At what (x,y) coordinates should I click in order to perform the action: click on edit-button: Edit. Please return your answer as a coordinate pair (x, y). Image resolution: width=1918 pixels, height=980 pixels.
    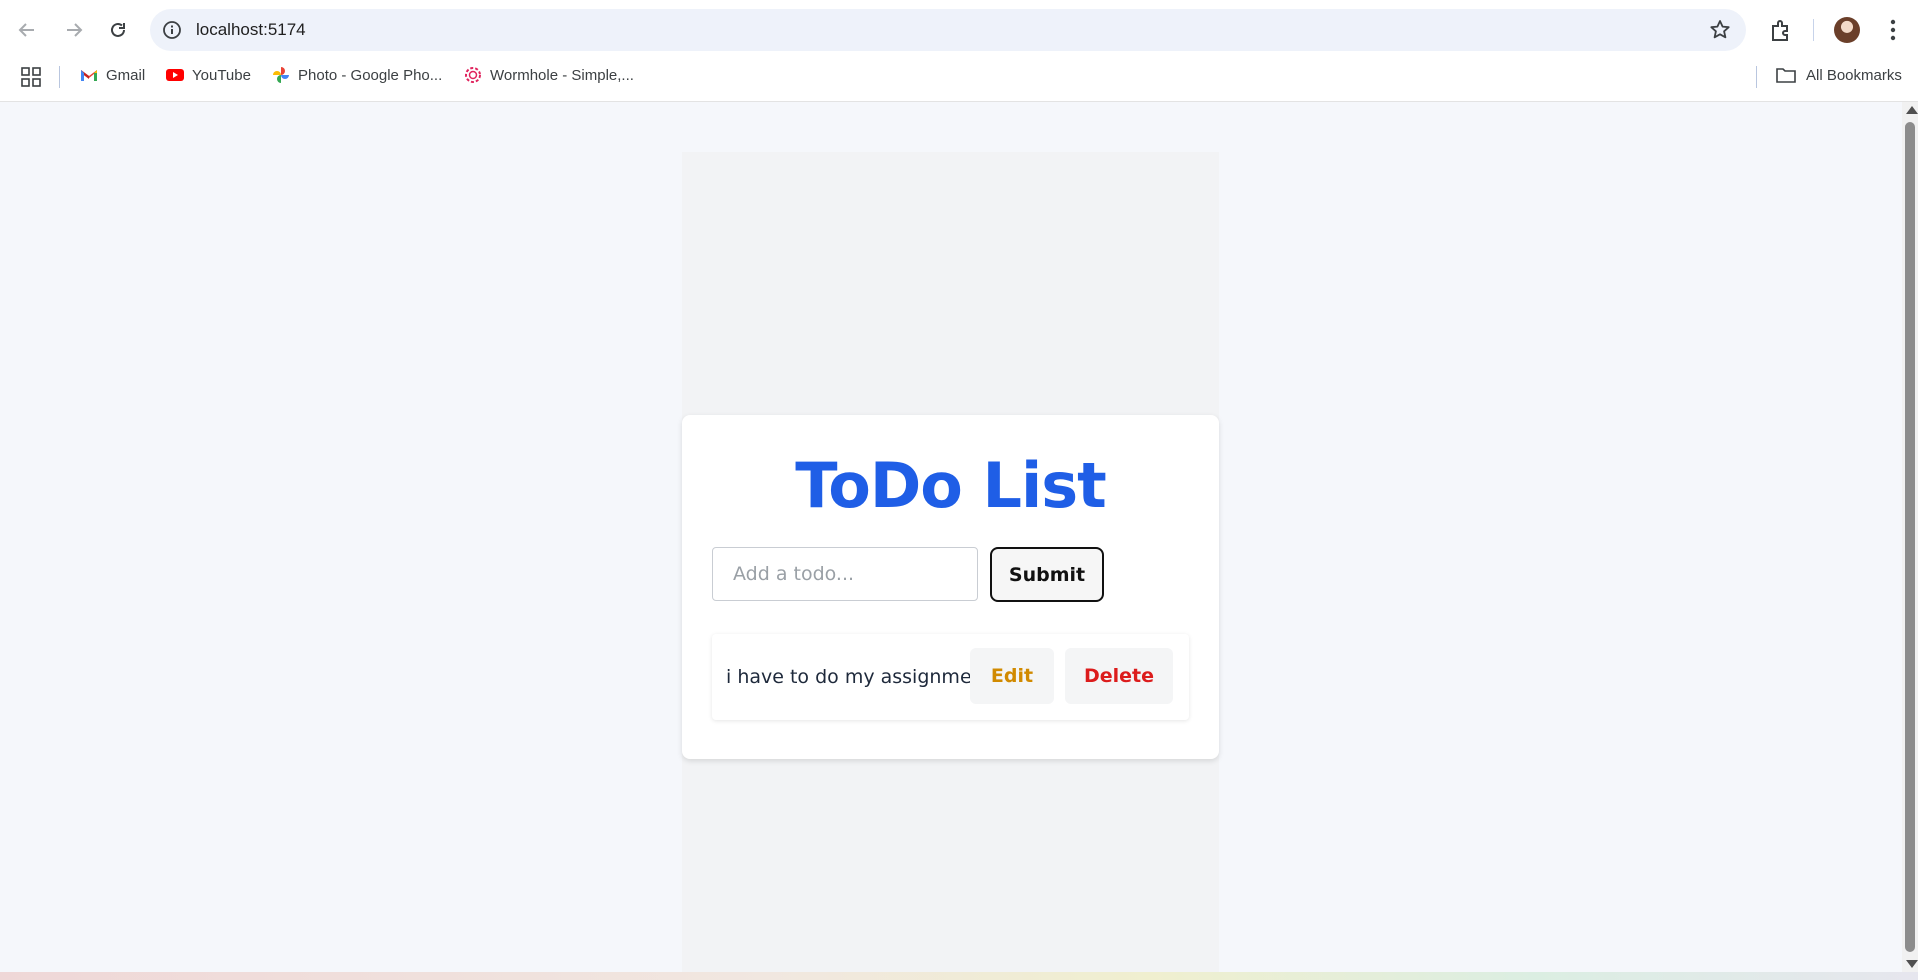
    Looking at the image, I should click on (1012, 676).